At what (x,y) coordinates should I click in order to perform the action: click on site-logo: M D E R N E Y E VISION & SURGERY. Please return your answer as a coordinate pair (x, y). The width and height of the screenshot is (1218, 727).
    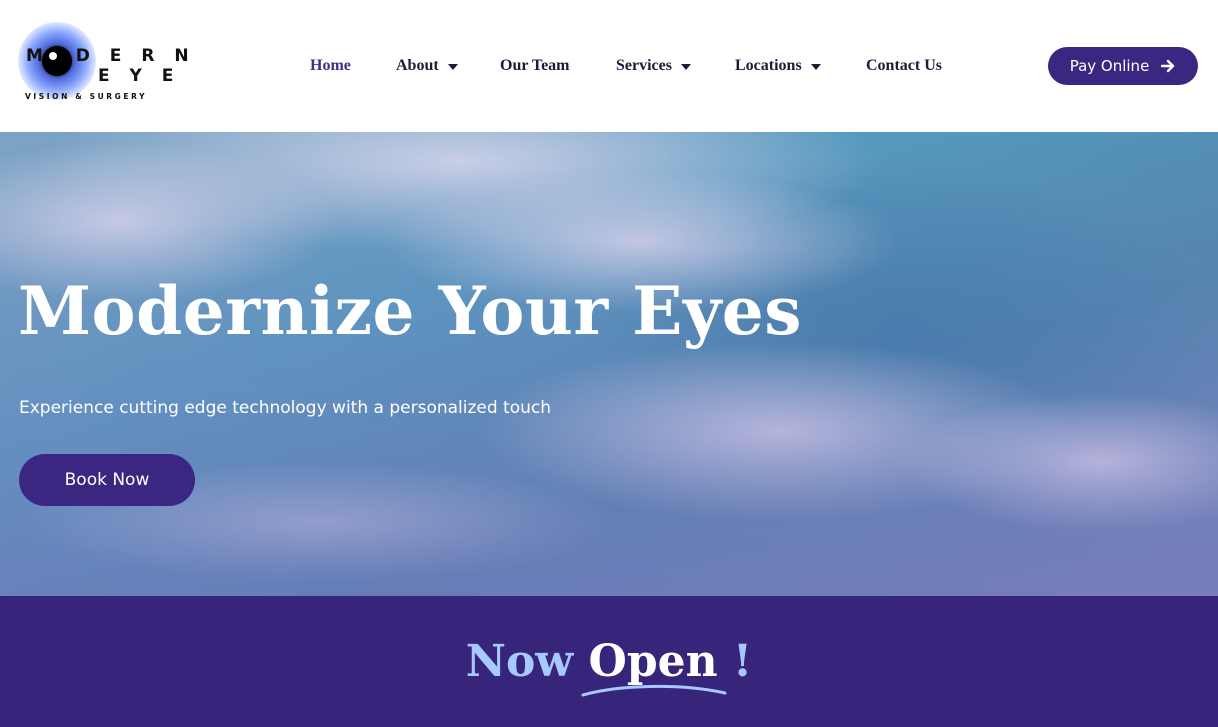
    Looking at the image, I should click on (102, 62).